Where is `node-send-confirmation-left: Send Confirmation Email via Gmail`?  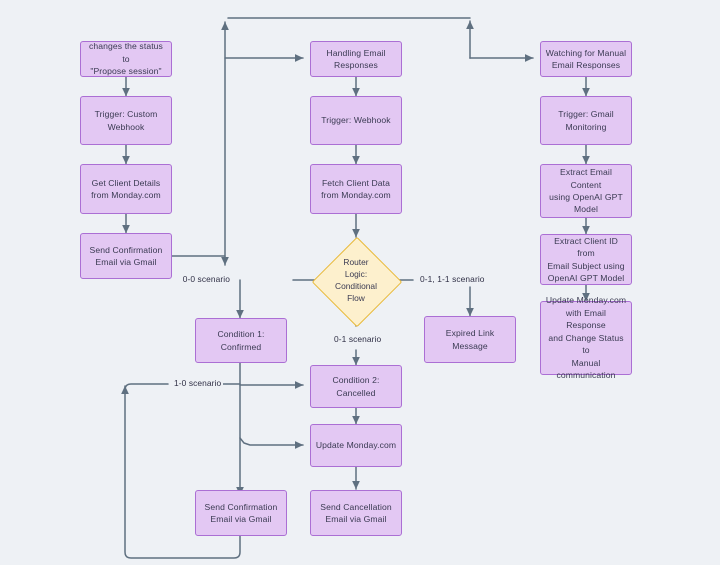
node-send-confirmation-left: Send Confirmation Email via Gmail is located at coordinates (126, 256).